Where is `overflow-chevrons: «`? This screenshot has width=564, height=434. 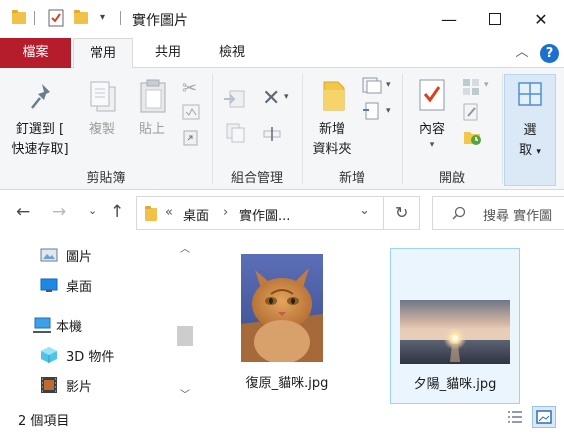
overflow-chevrons: « is located at coordinates (169, 212).